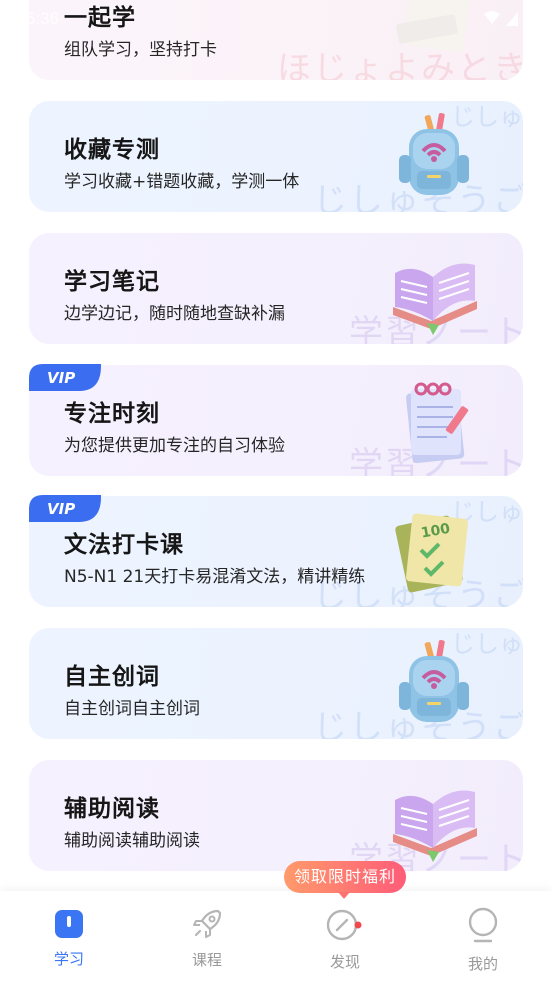 The image size is (552, 983). What do you see at coordinates (132, 709) in the screenshot?
I see `card-subtitle: 自主创词自主创词` at bounding box center [132, 709].